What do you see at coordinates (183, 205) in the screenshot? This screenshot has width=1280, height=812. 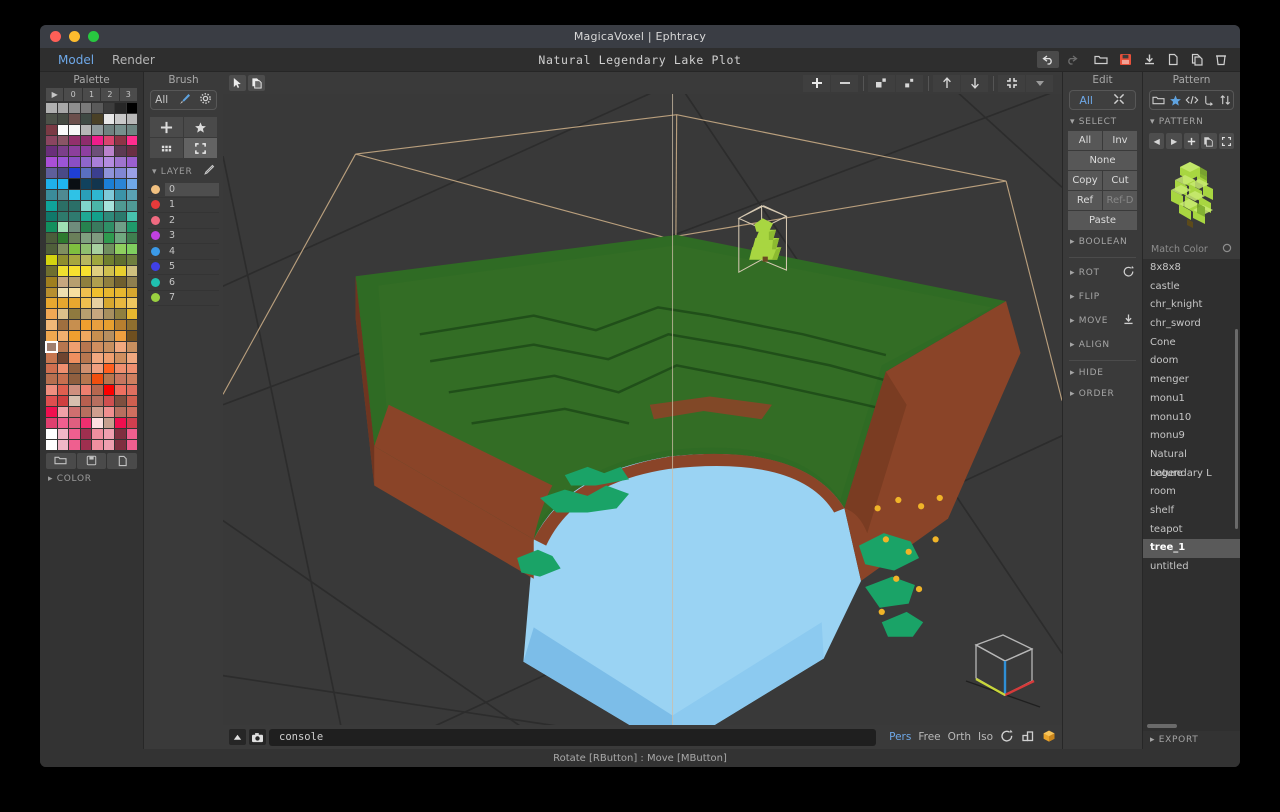 I see `layer-row: 1` at bounding box center [183, 205].